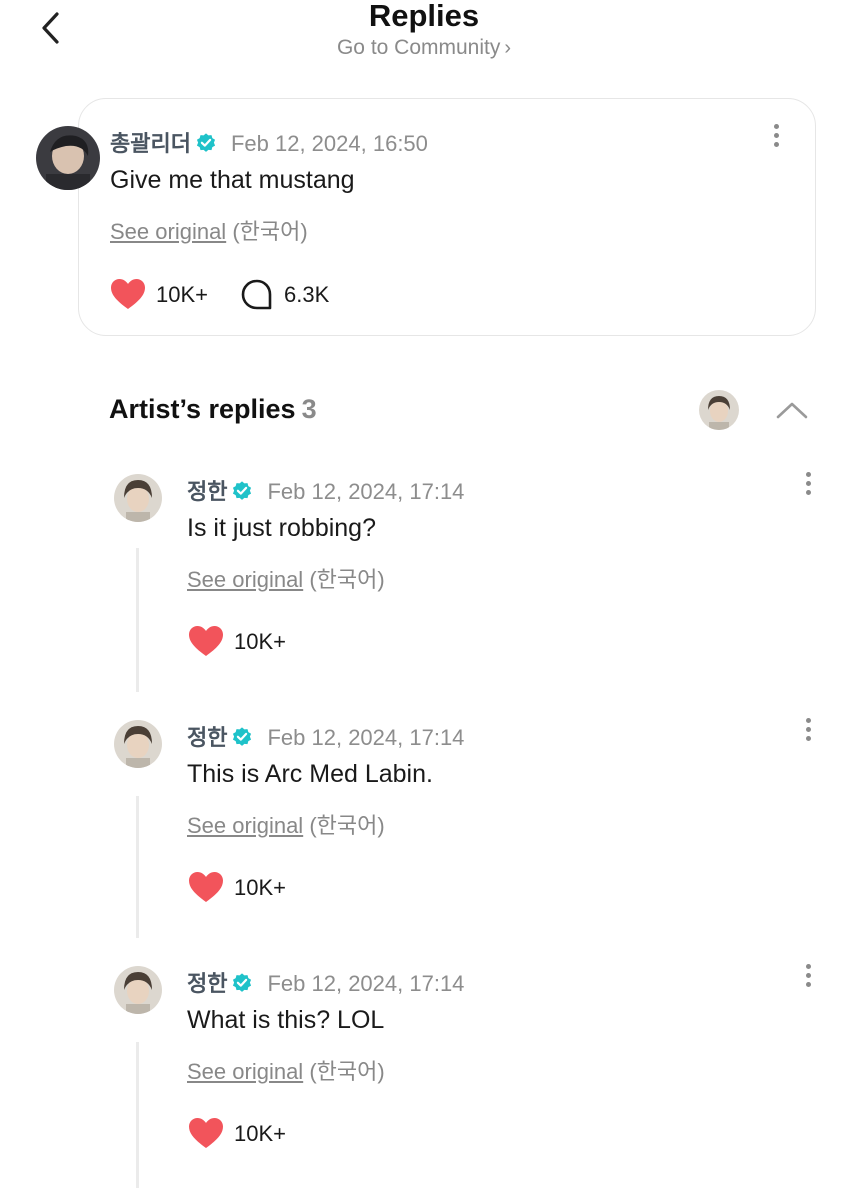 The image size is (848, 1200). I want to click on collapse-button, so click(792, 410).